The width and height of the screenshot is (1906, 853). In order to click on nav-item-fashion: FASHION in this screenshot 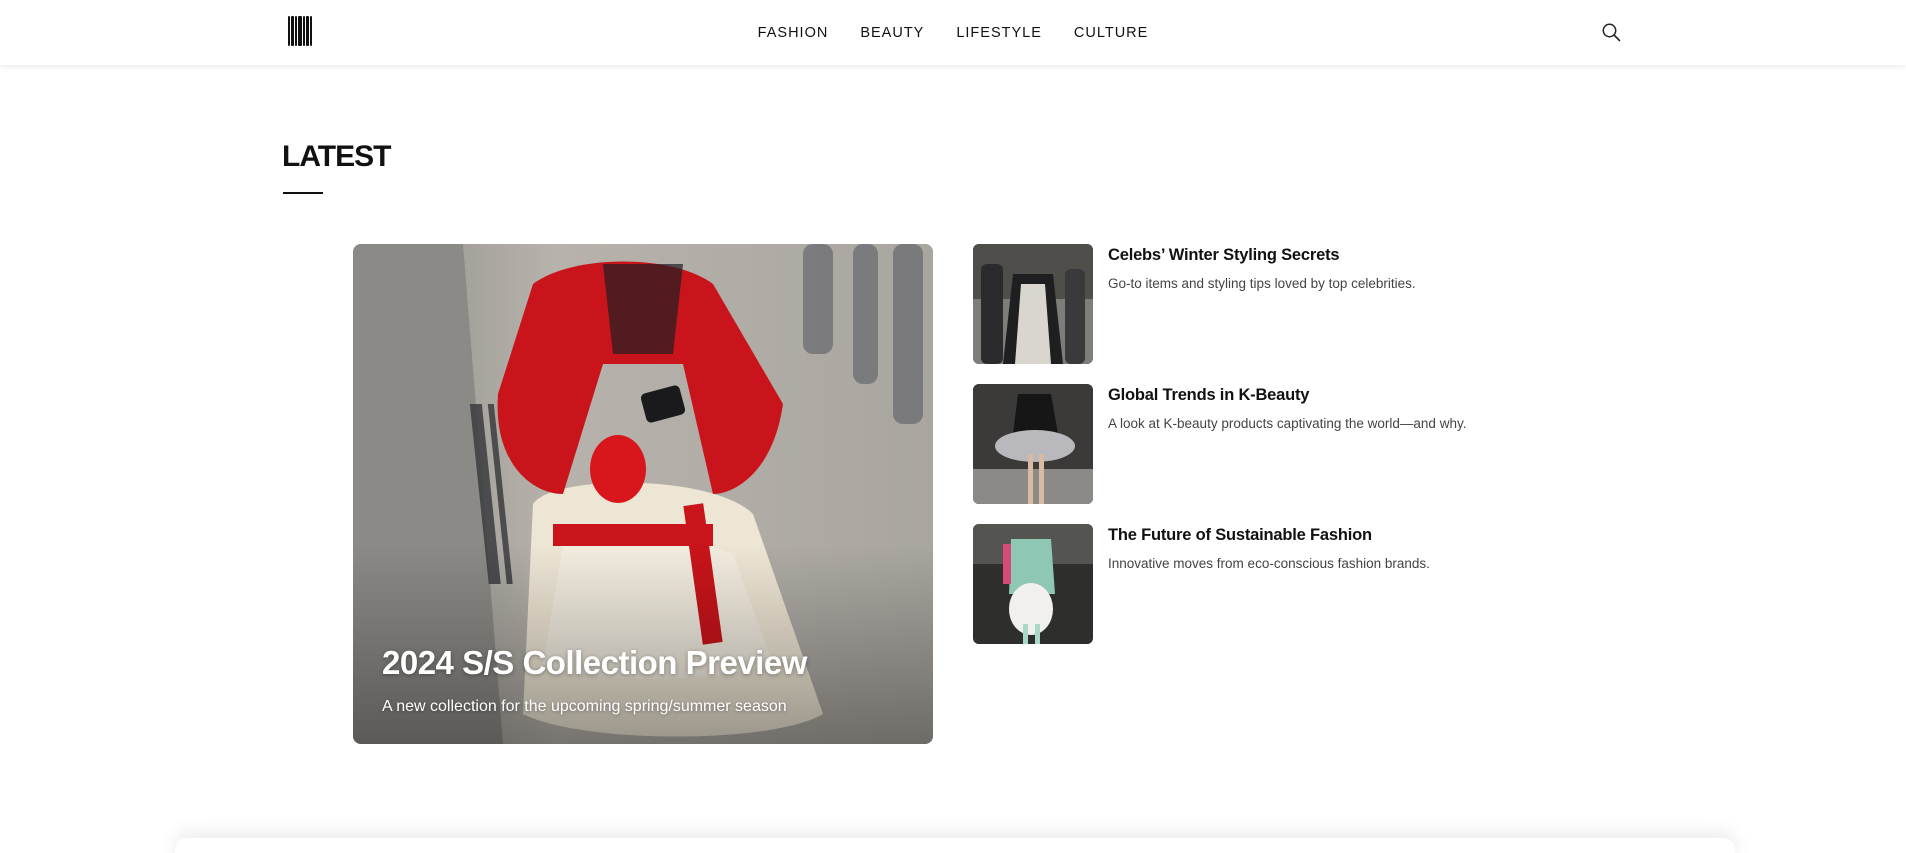, I will do `click(793, 33)`.